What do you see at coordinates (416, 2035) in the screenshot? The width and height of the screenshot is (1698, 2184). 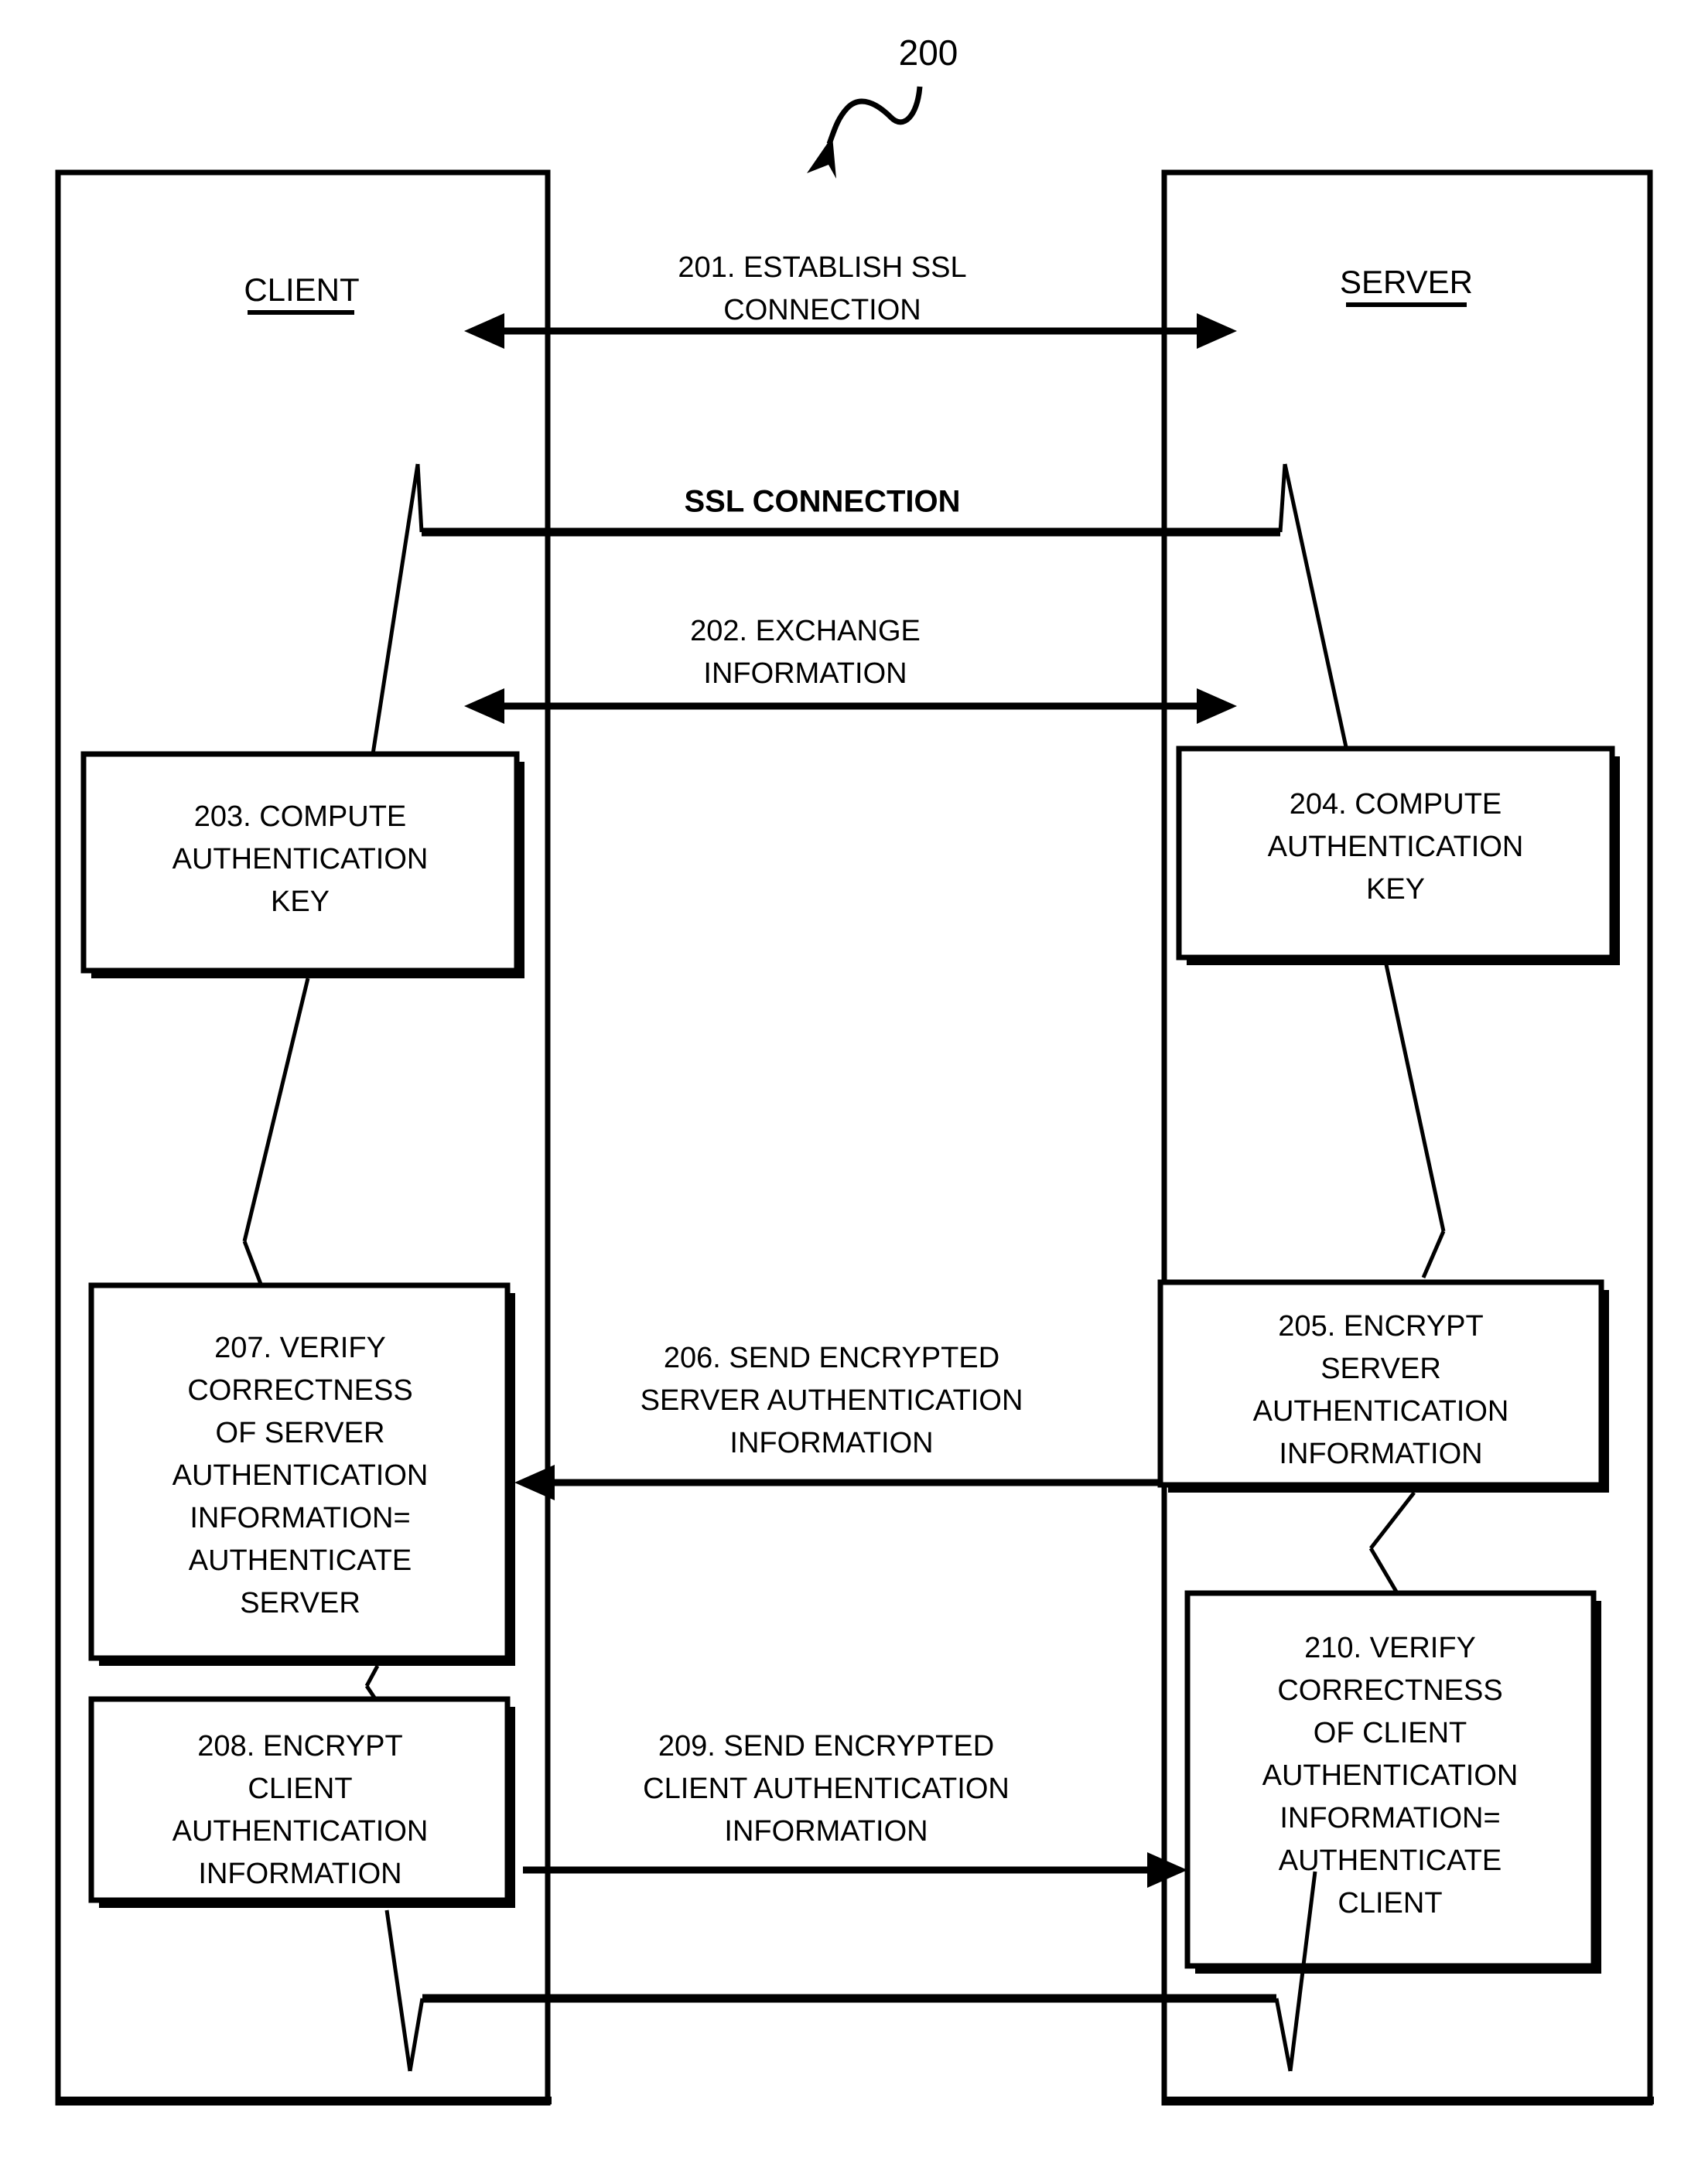 I see `bottom-client-leader-up` at bounding box center [416, 2035].